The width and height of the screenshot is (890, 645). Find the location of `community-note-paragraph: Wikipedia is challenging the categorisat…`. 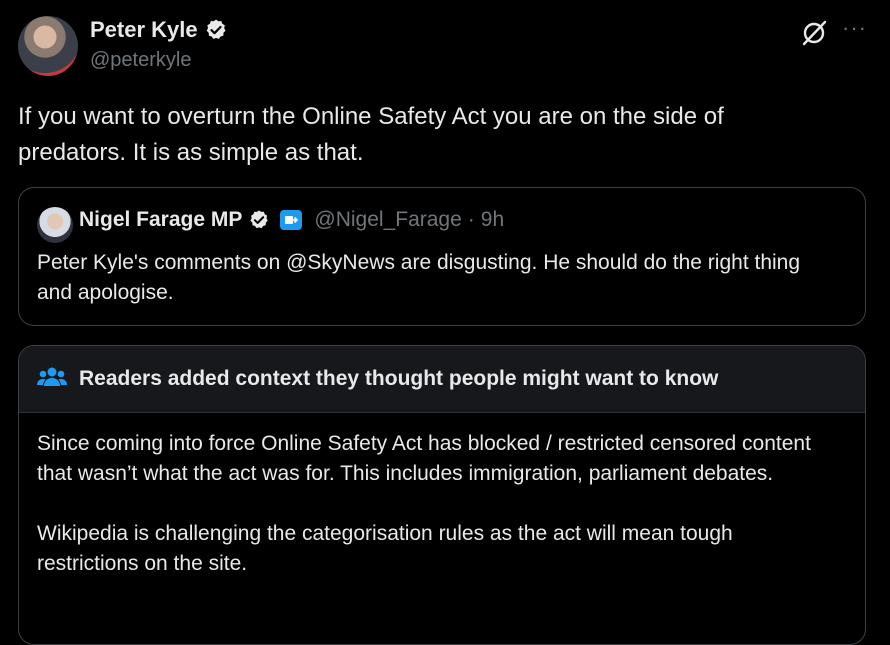

community-note-paragraph: Wikipedia is challenging the categorisat… is located at coordinates (385, 548).